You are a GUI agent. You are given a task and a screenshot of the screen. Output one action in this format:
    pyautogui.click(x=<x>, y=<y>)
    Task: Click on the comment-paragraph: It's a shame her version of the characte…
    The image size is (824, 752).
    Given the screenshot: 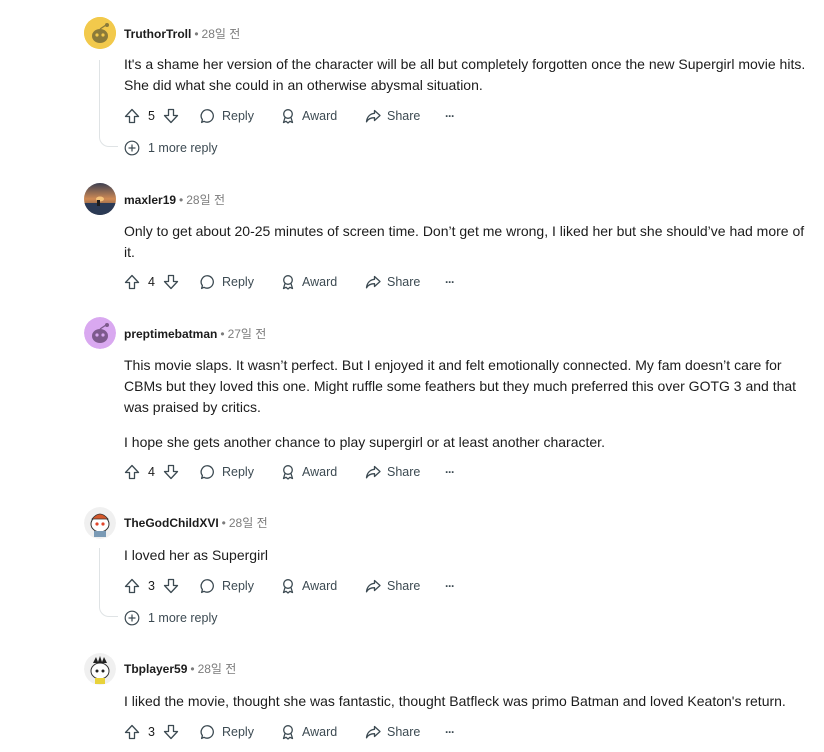 What is the action you would take?
    pyautogui.click(x=465, y=74)
    